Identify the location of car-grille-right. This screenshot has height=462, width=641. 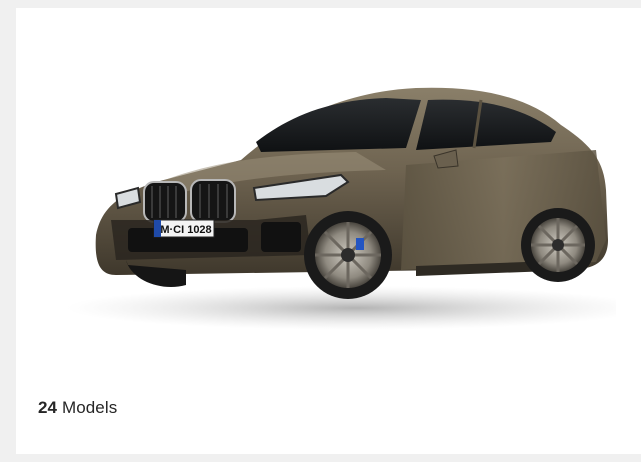
(213, 201).